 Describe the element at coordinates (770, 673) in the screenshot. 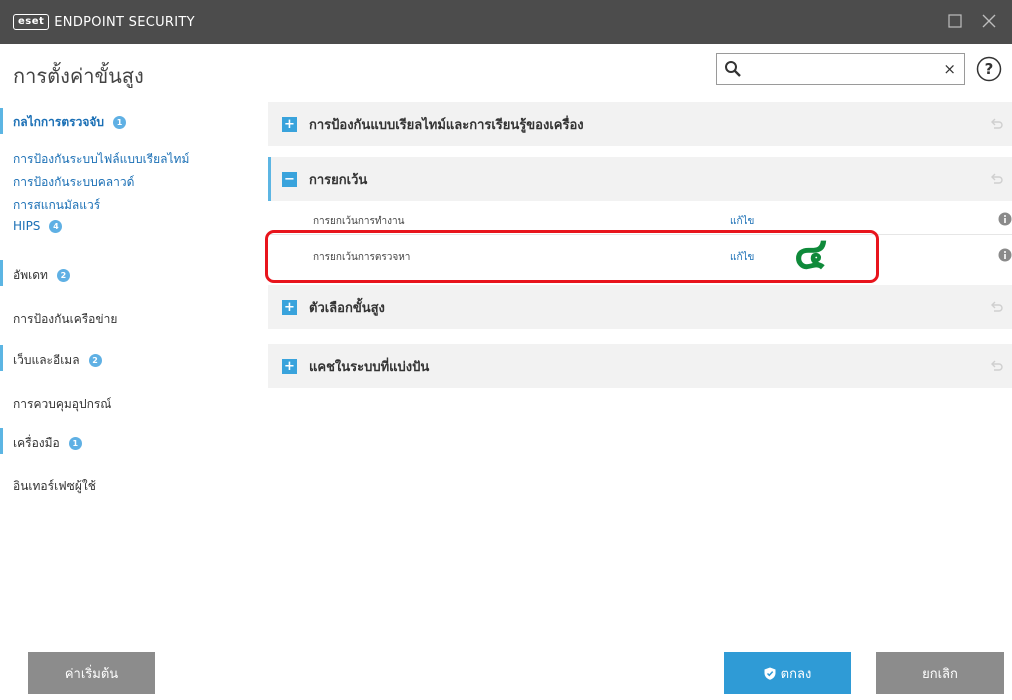

I see `shield-icon` at that location.